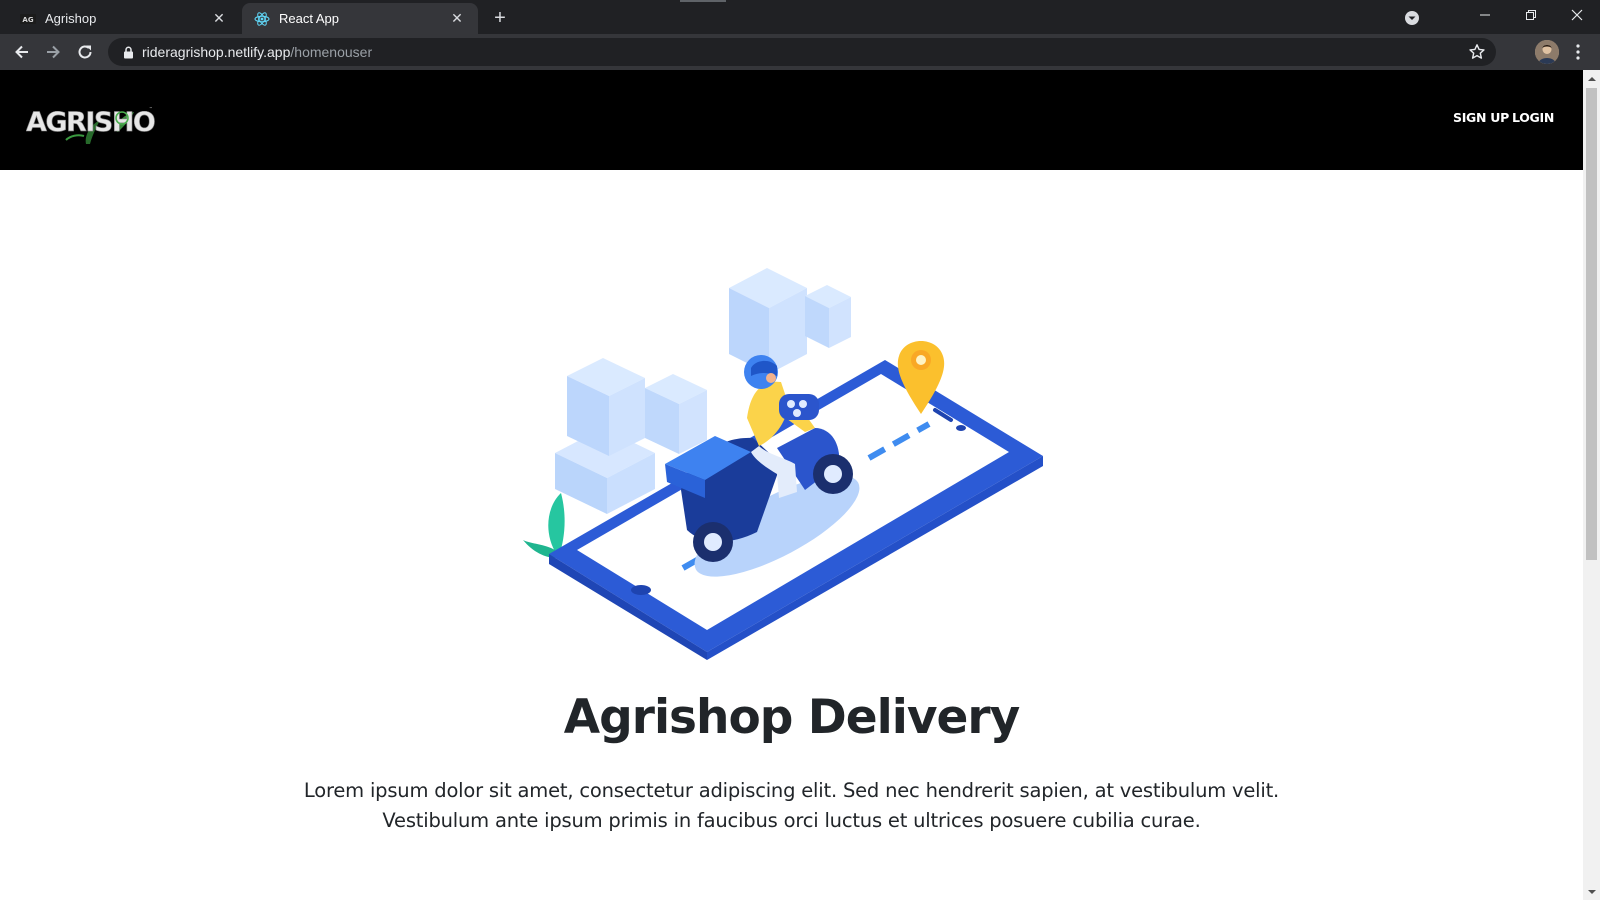  Describe the element at coordinates (53, 52) in the screenshot. I see `forward-arrow-icon` at that location.